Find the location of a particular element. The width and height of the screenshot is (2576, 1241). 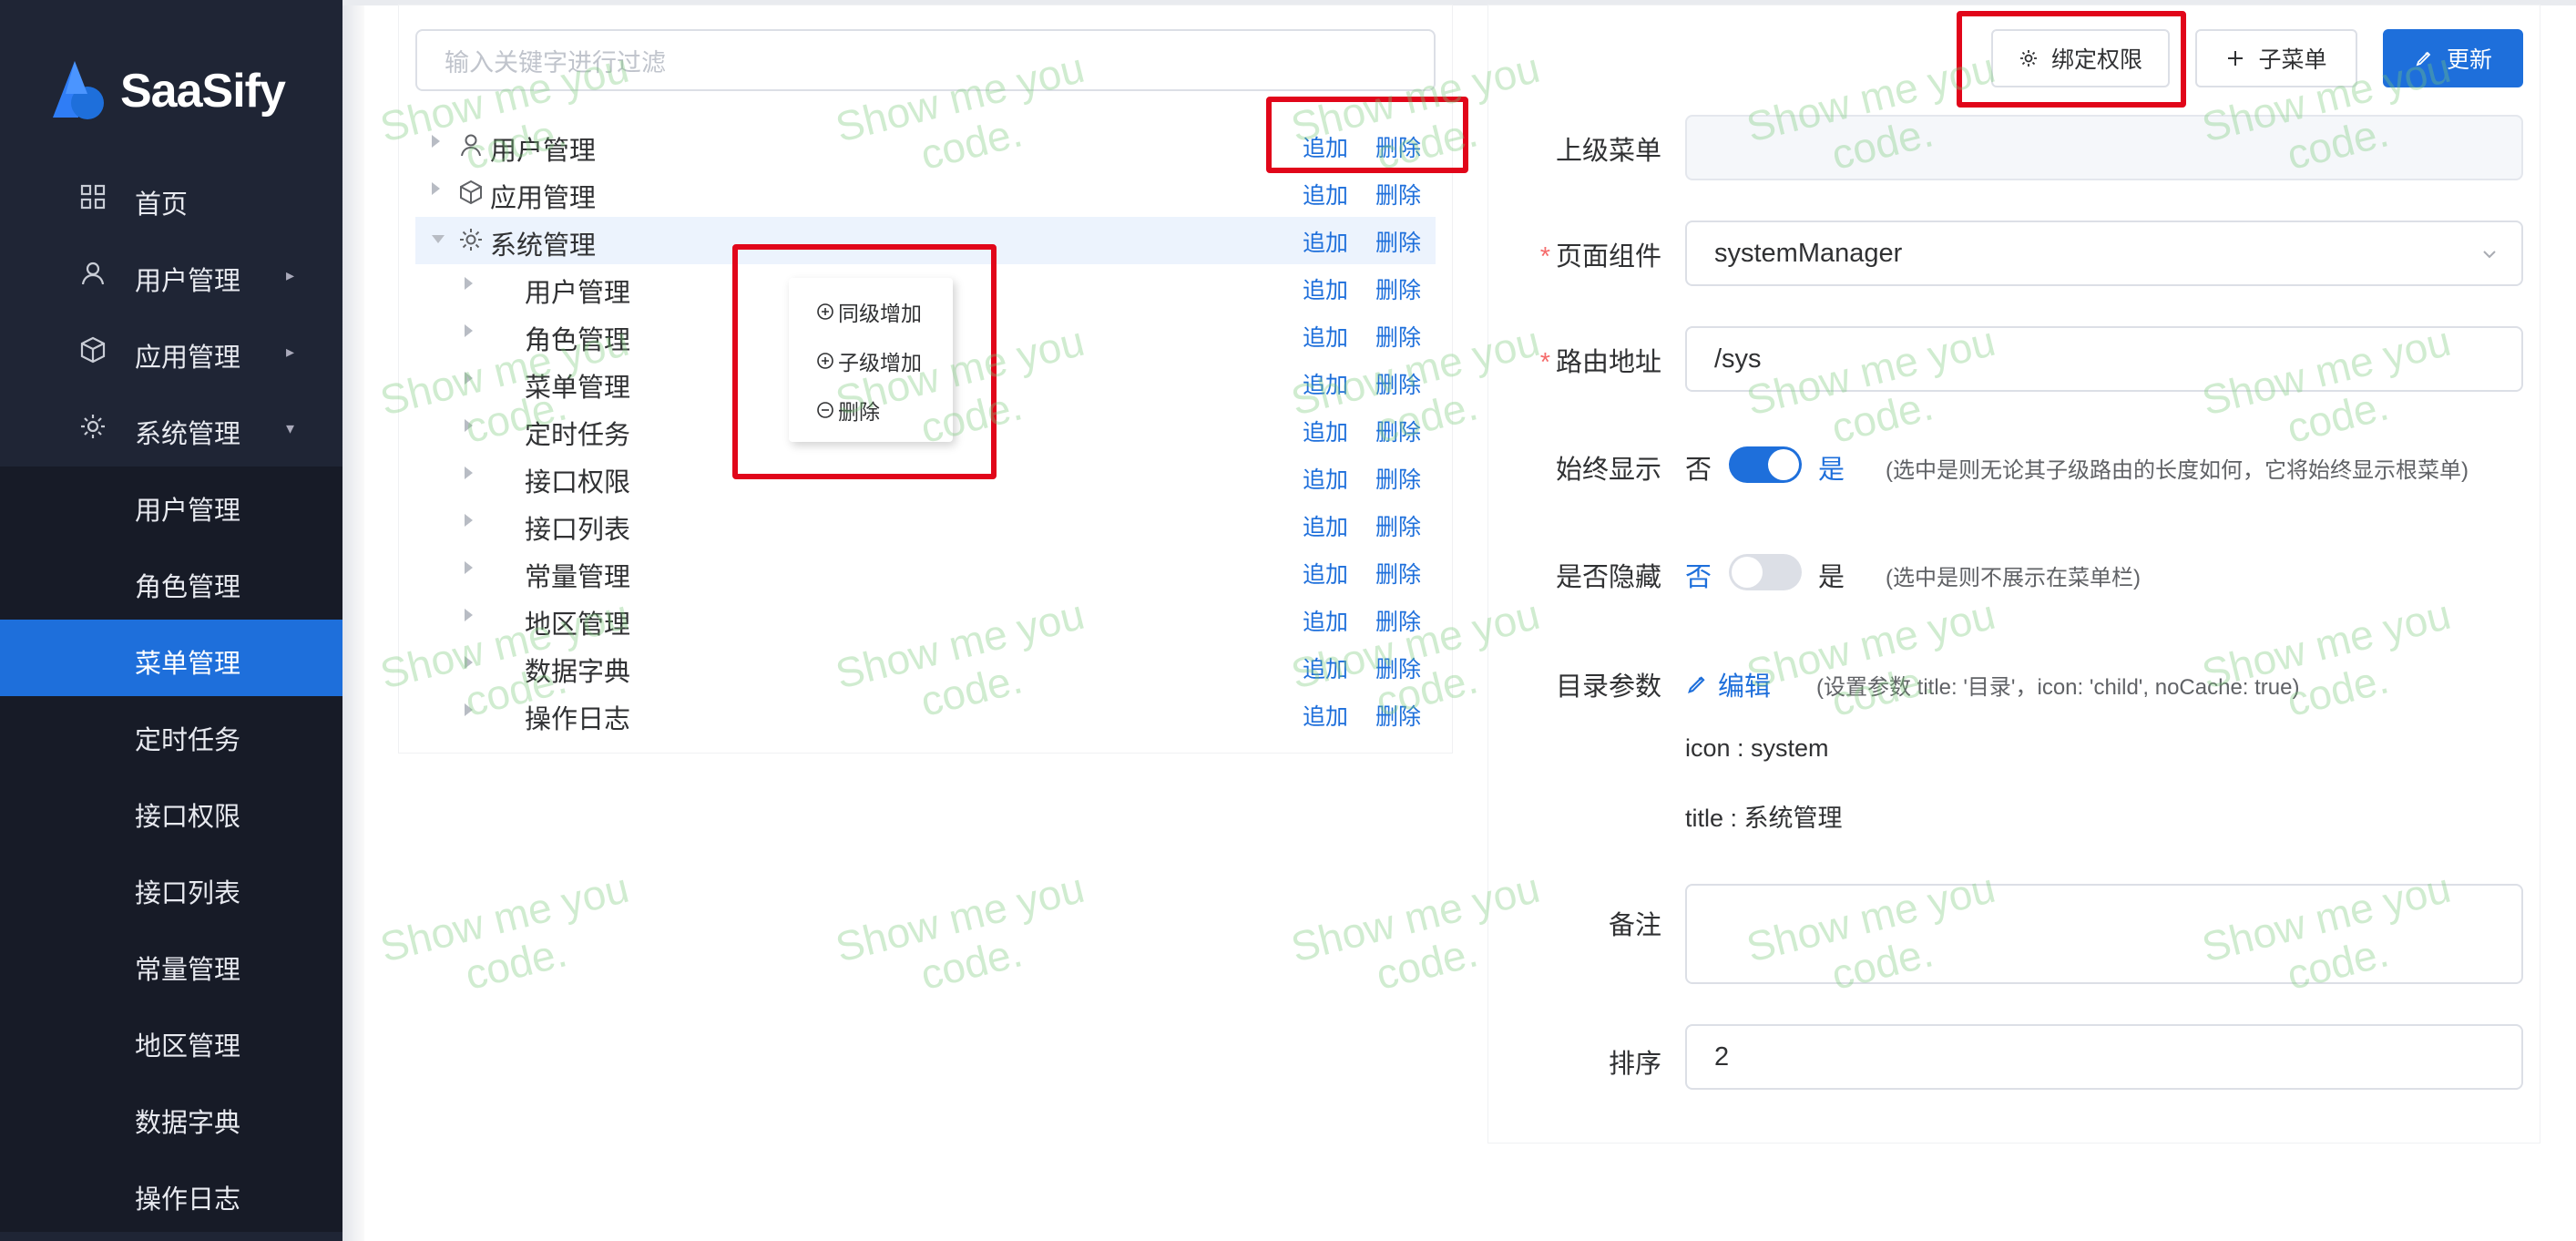

remark-textarea is located at coordinates (2104, 934).